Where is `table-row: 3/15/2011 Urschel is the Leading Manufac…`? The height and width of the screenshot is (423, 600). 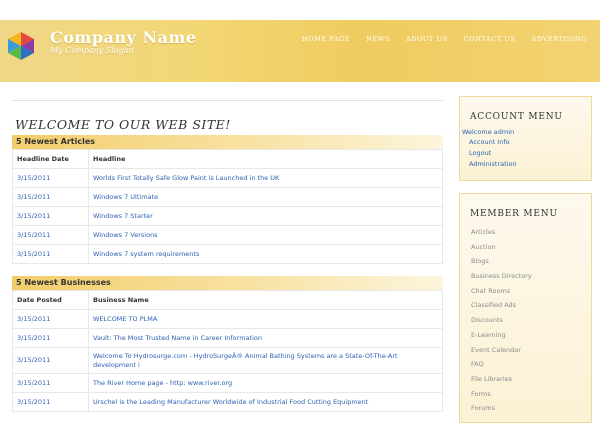 table-row: 3/15/2011 Urschel is the Leading Manufac… is located at coordinates (227, 402).